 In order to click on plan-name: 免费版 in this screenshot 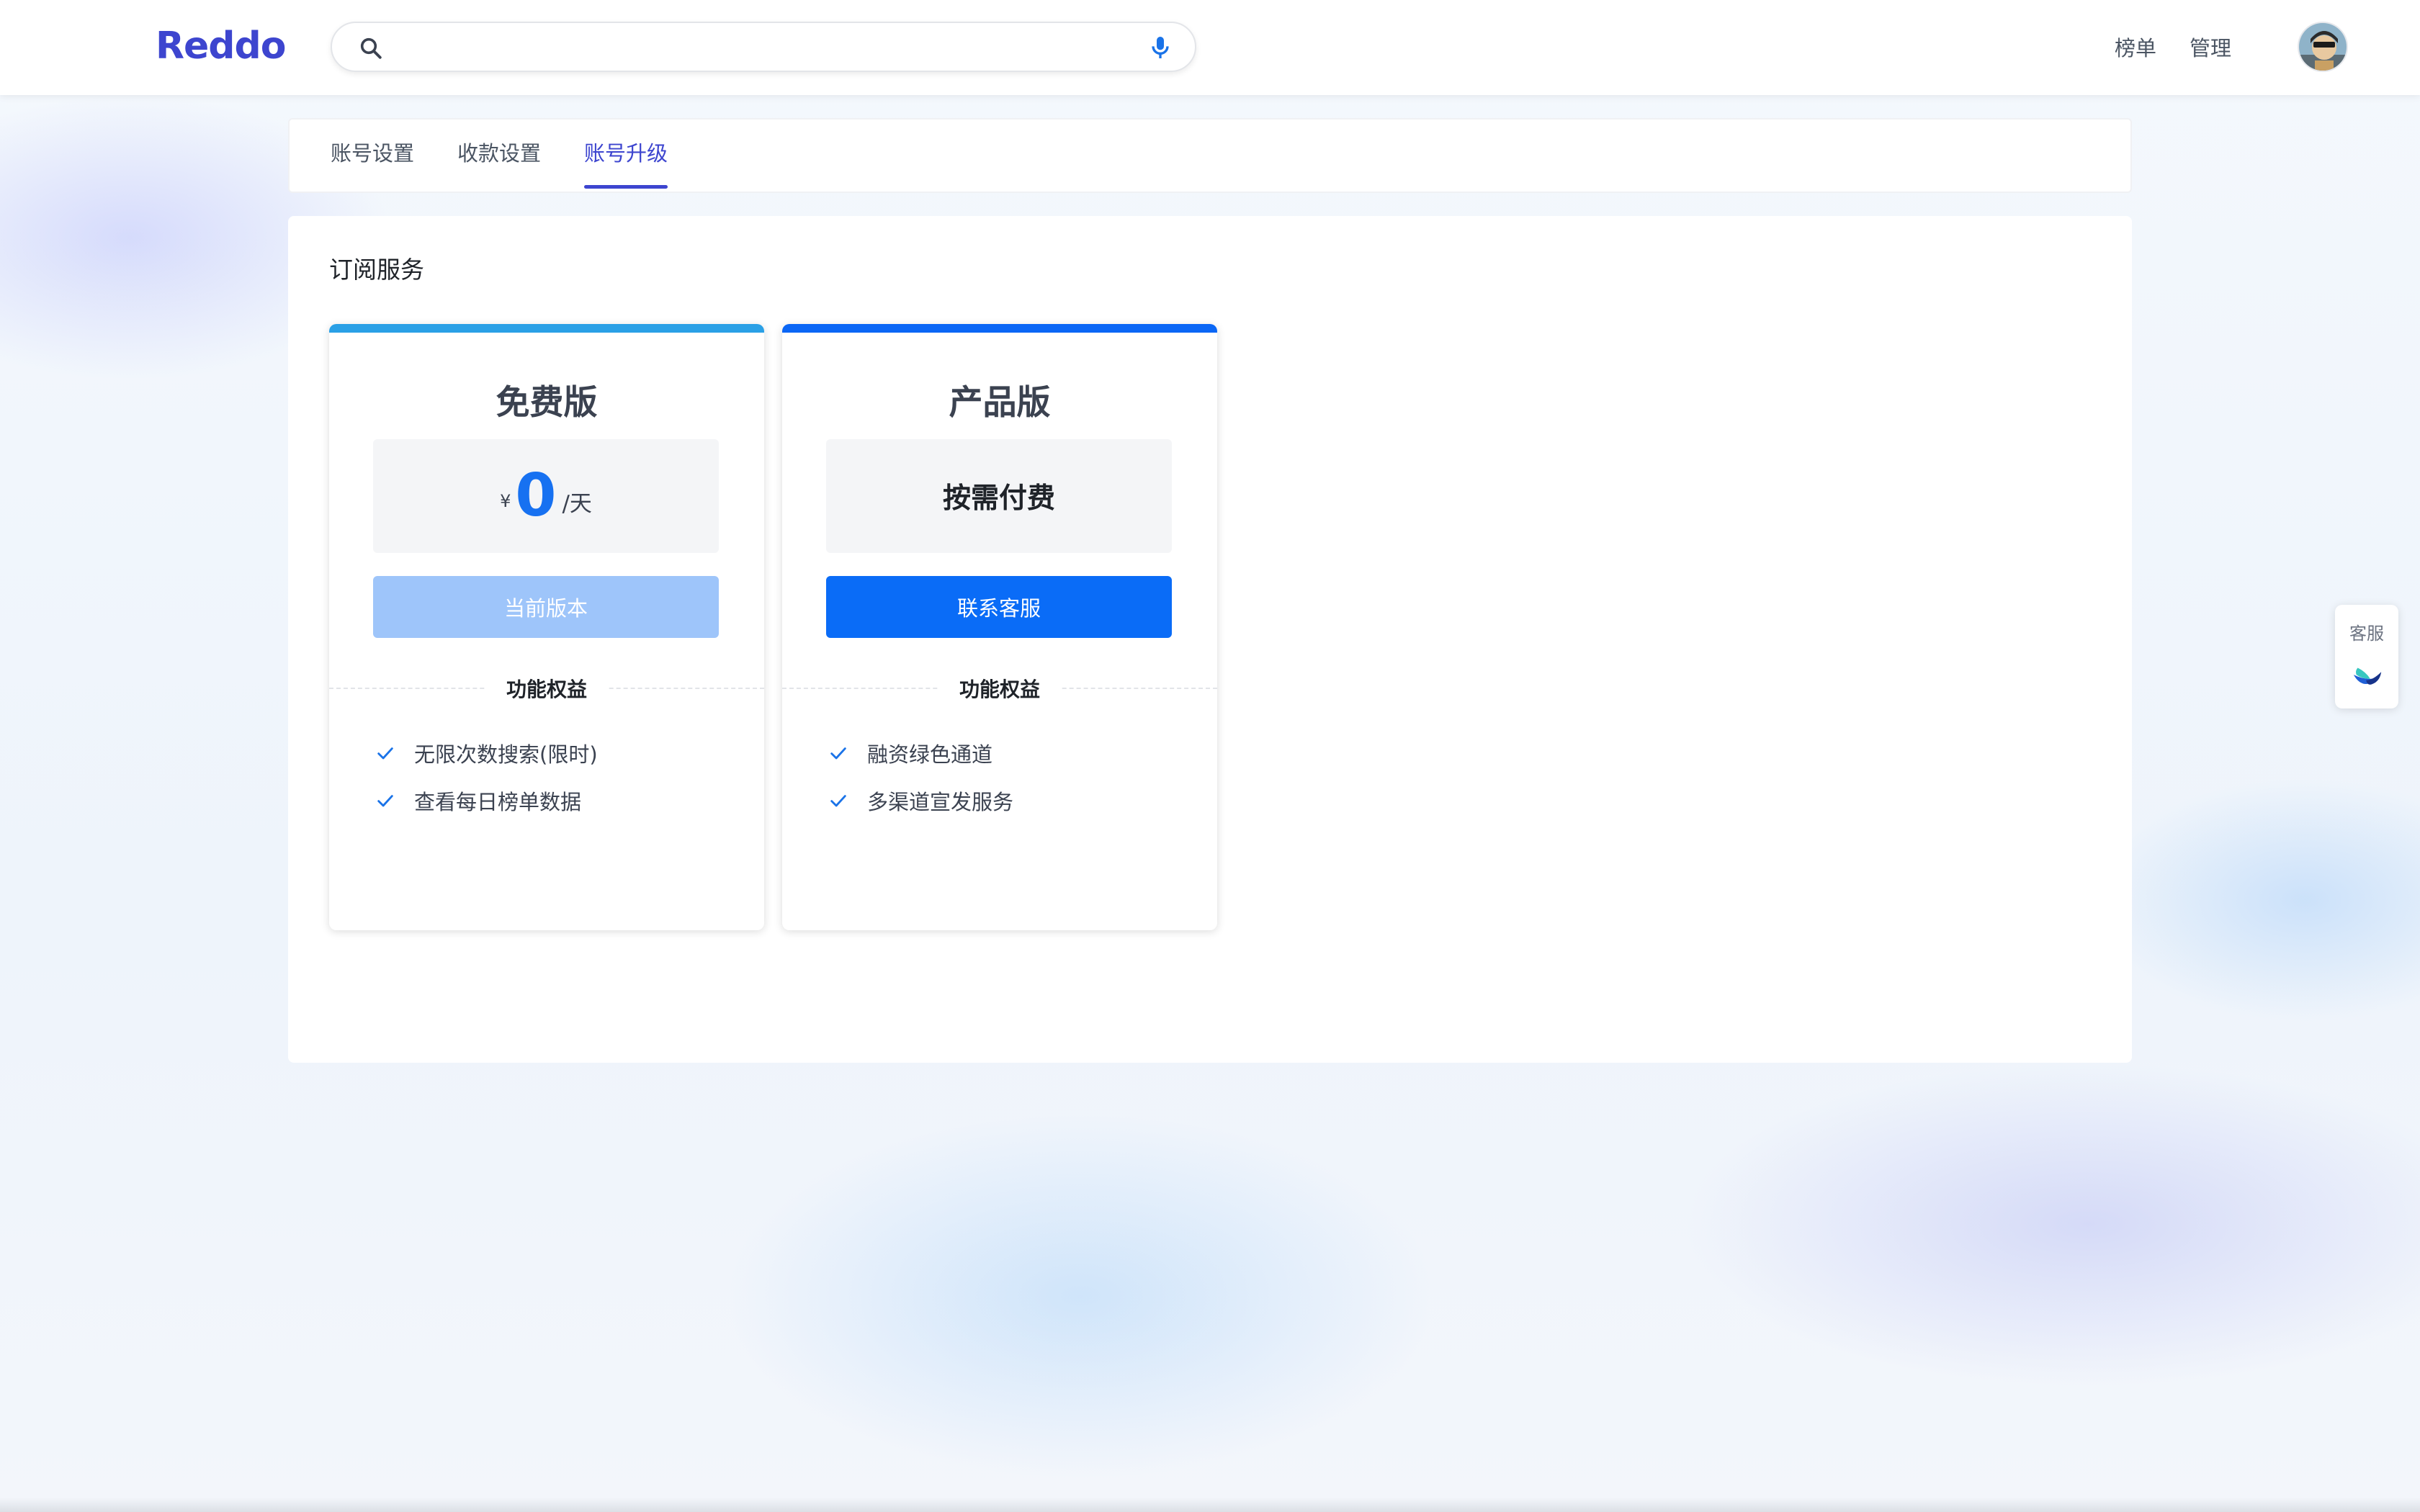, I will do `click(547, 403)`.